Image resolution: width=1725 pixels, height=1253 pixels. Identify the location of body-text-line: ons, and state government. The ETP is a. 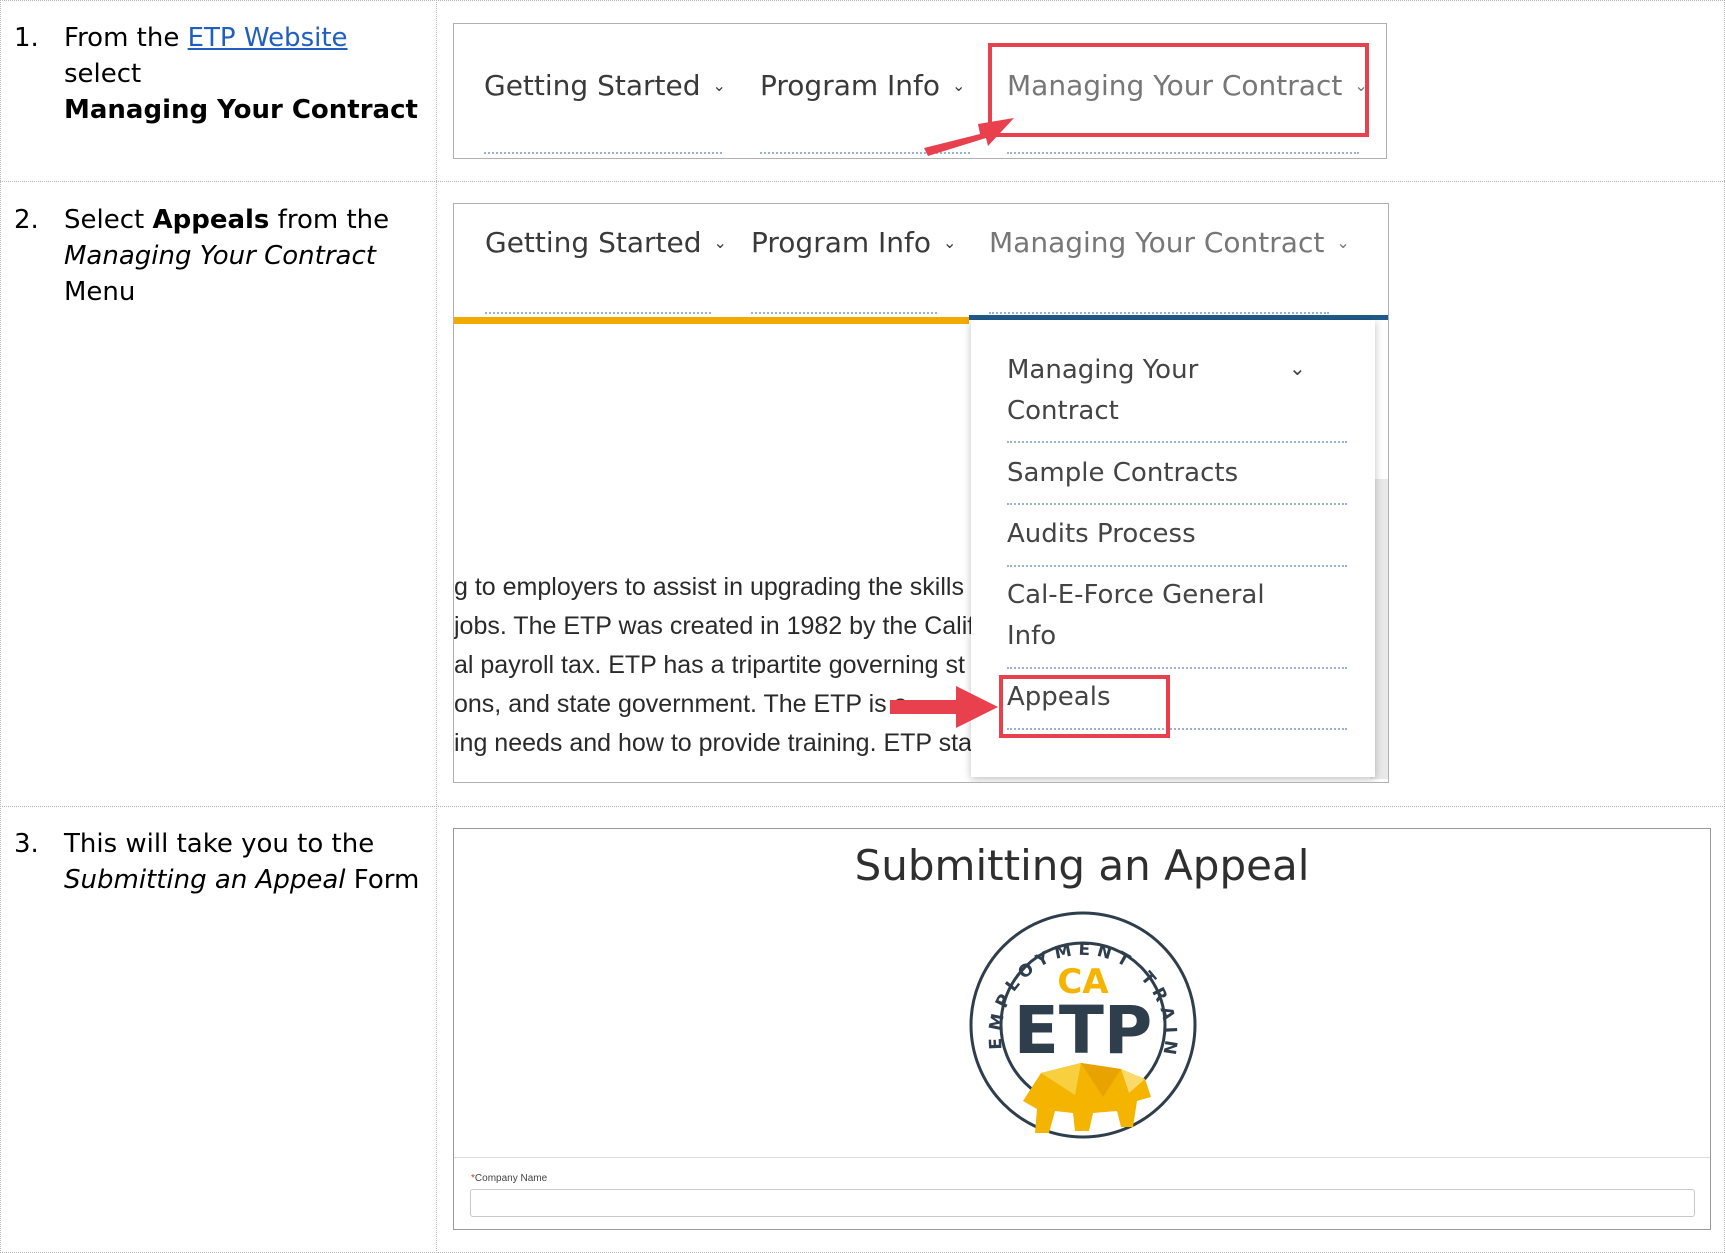
(681, 704).